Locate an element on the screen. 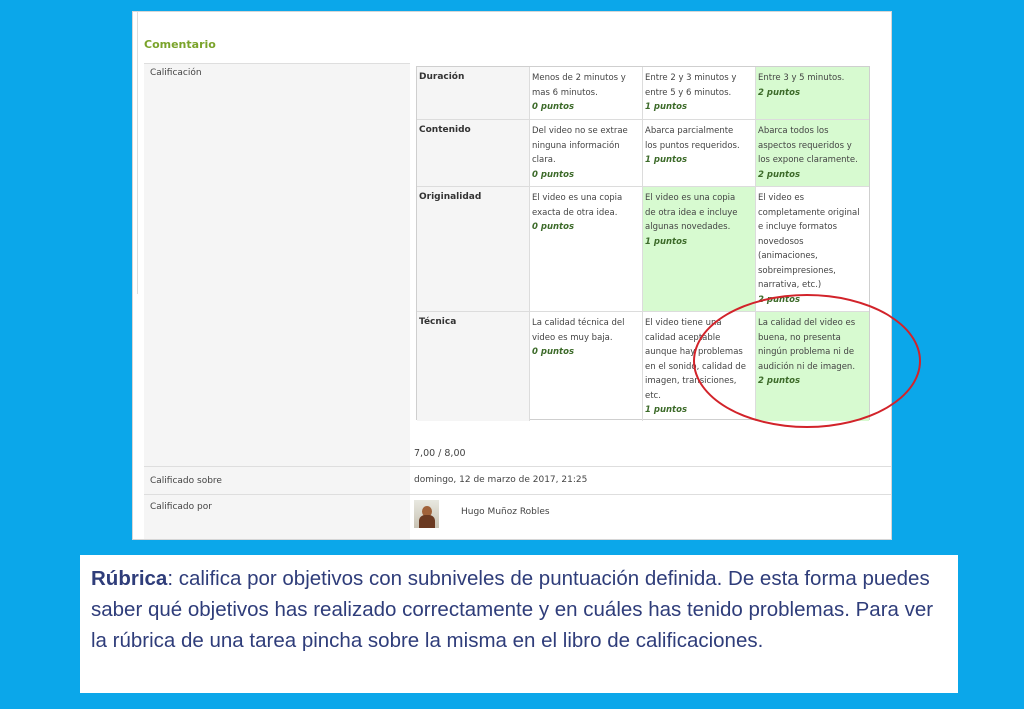  grader-name: Hugo Muñoz Robles is located at coordinates (505, 512).